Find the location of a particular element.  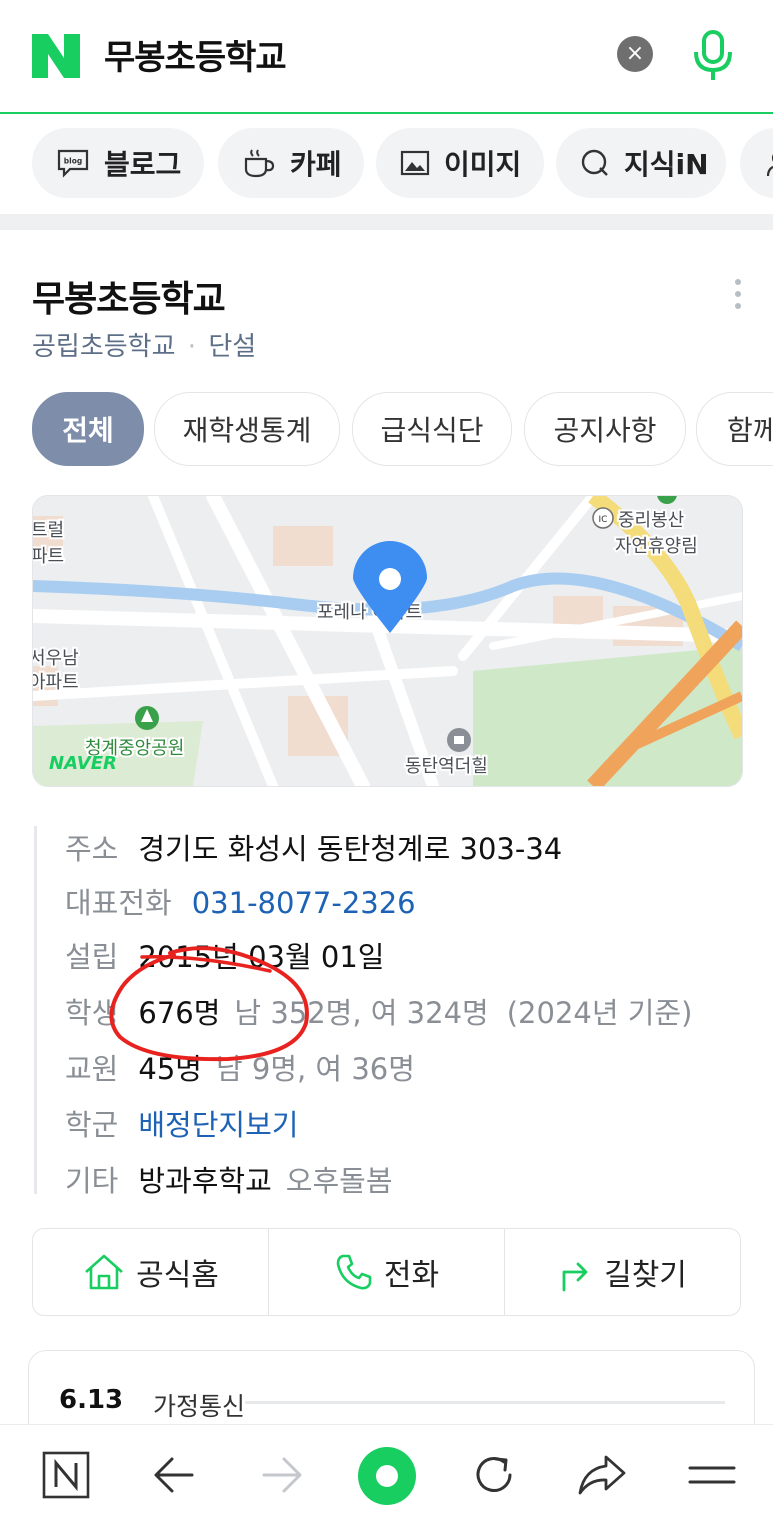

more-options-icon is located at coordinates (738, 294).